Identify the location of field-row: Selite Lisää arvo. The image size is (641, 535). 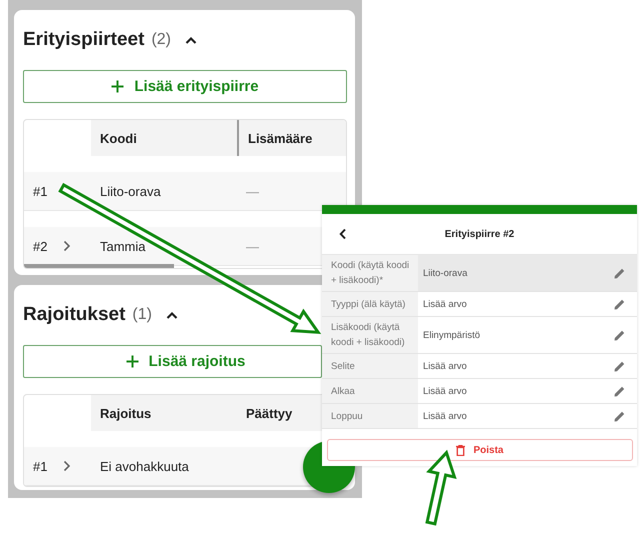
(479, 366).